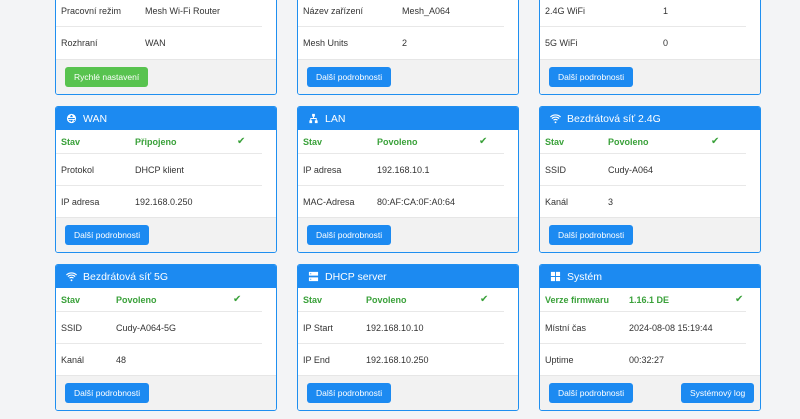  What do you see at coordinates (379, 202) in the screenshot?
I see `info-row: MAC-Adresa 80:AF:CA:0F:A0:64` at bounding box center [379, 202].